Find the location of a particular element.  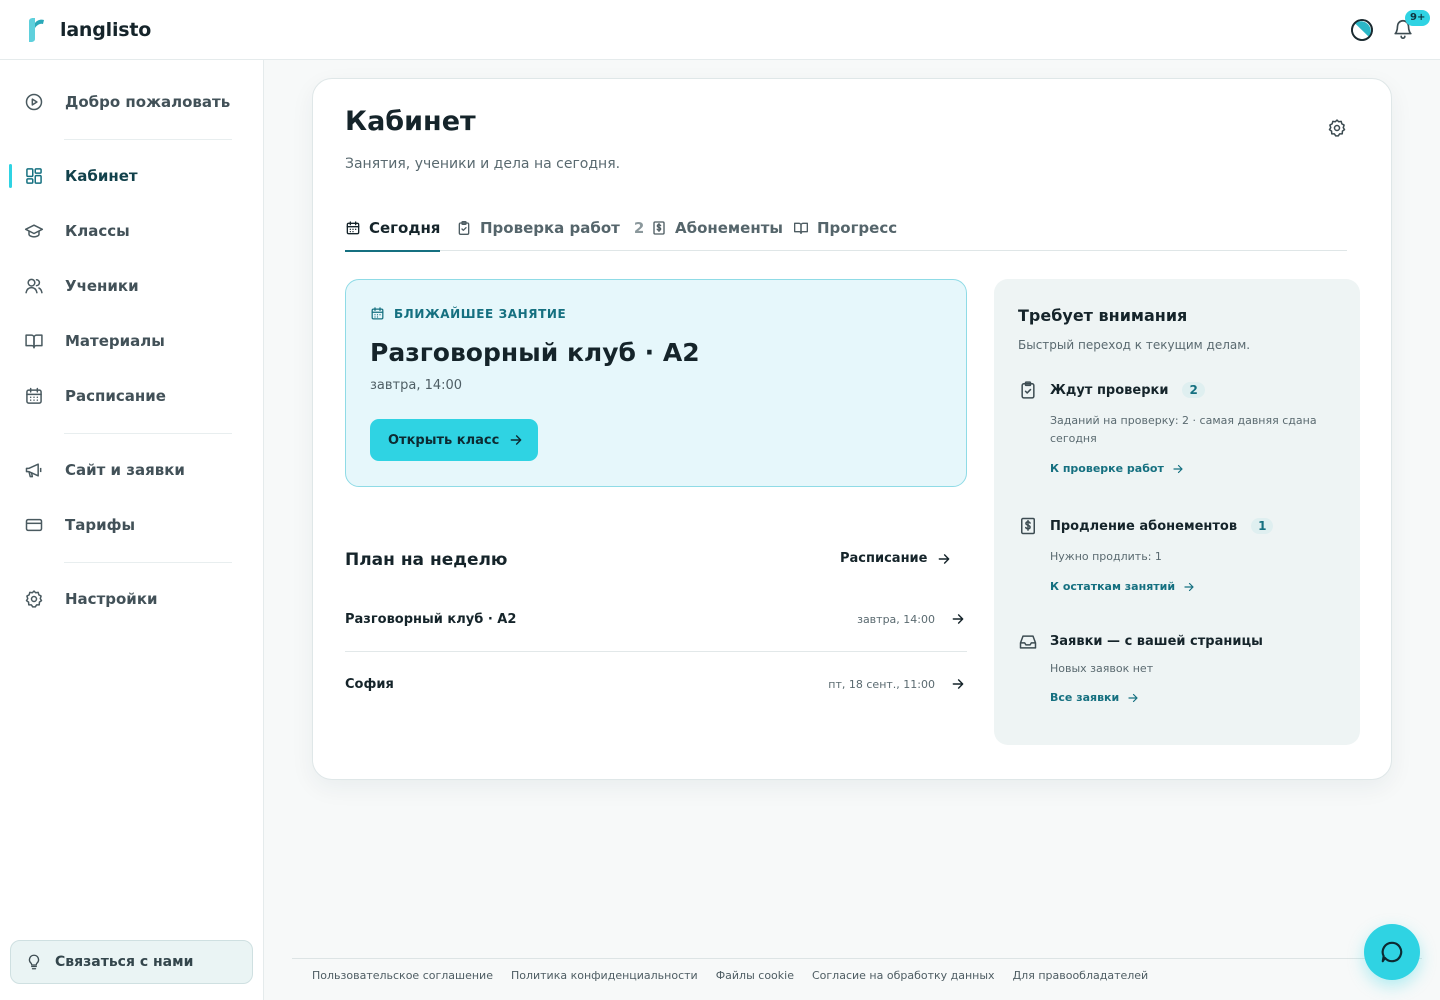

attention-subtitle: Быстрый переход к текущим делам. is located at coordinates (1134, 345).